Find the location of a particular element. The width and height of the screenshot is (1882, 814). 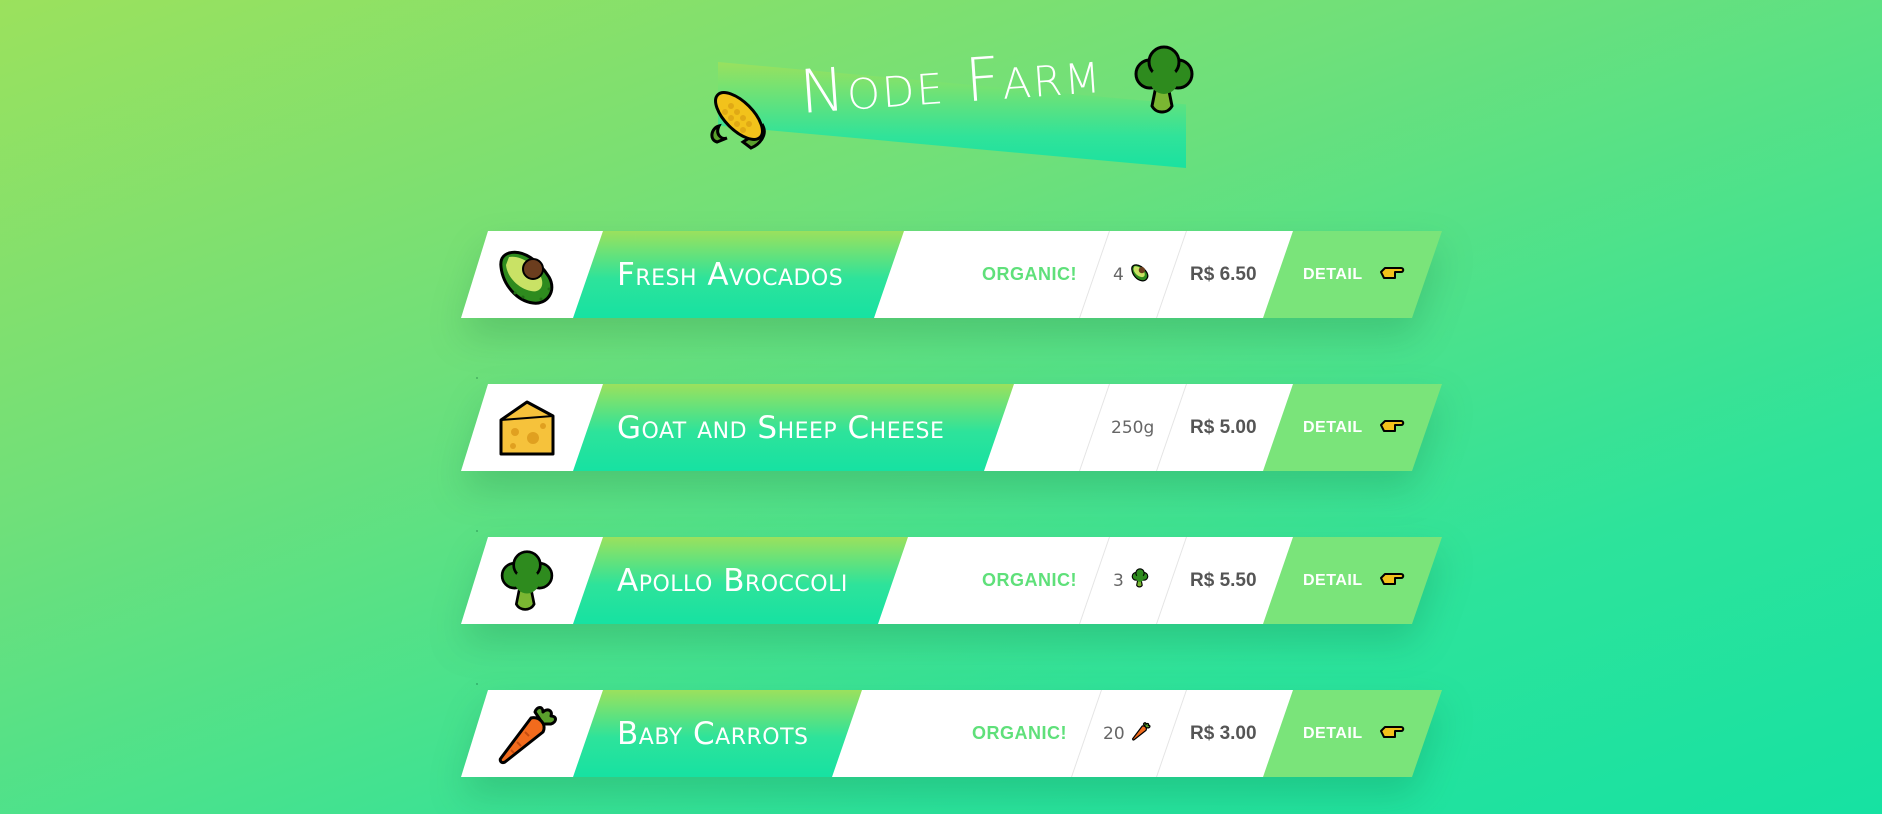

product-name: Goat and Sheep Cheese is located at coordinates (781, 427).